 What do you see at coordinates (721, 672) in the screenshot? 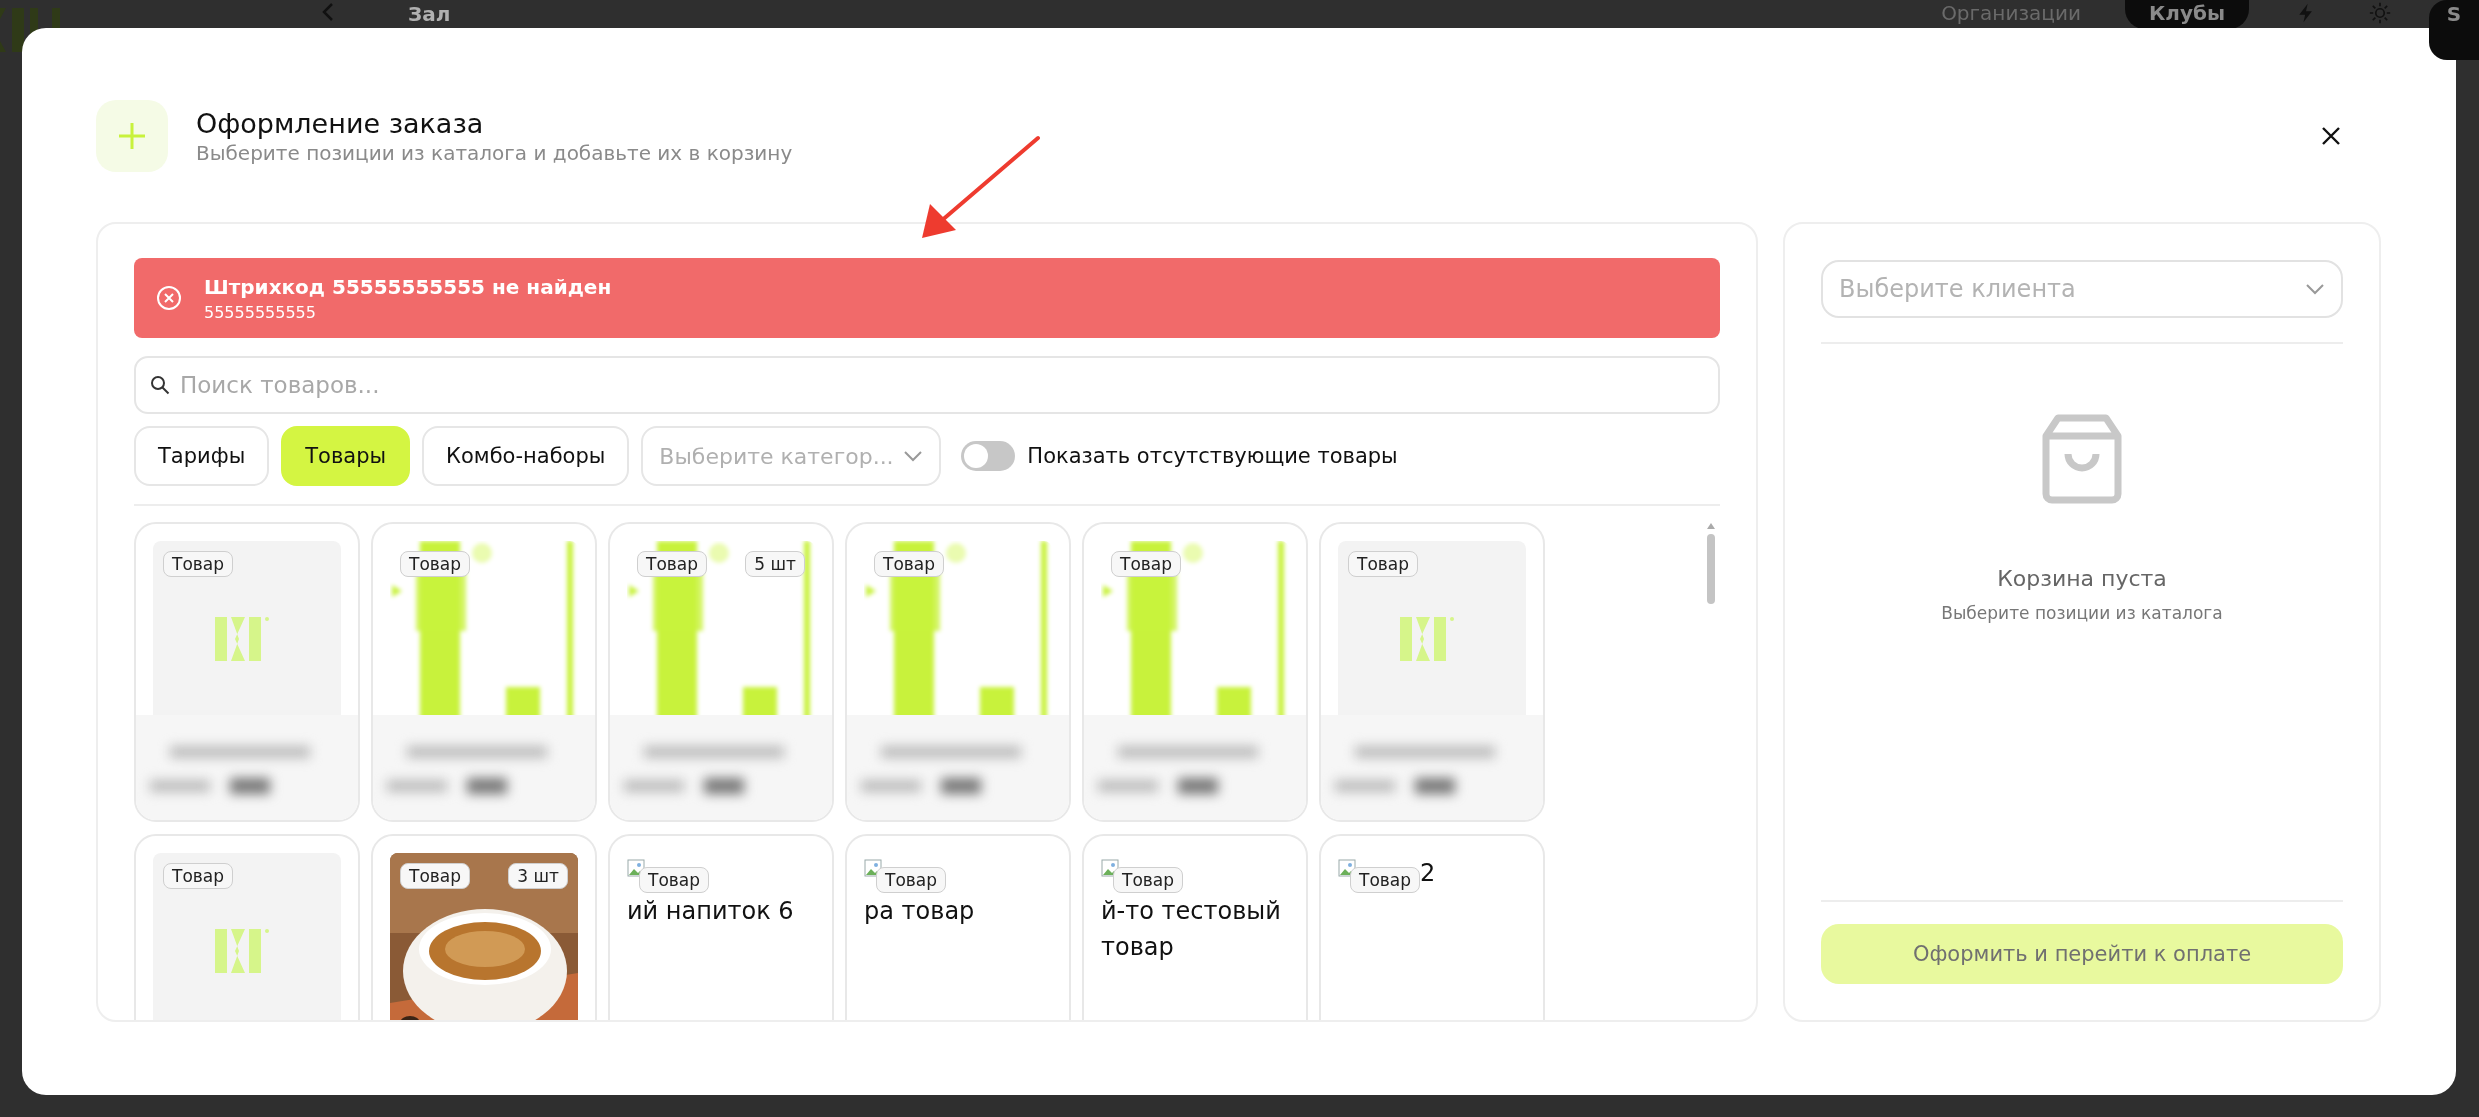
I see `product-card: Товар 5 шт` at bounding box center [721, 672].